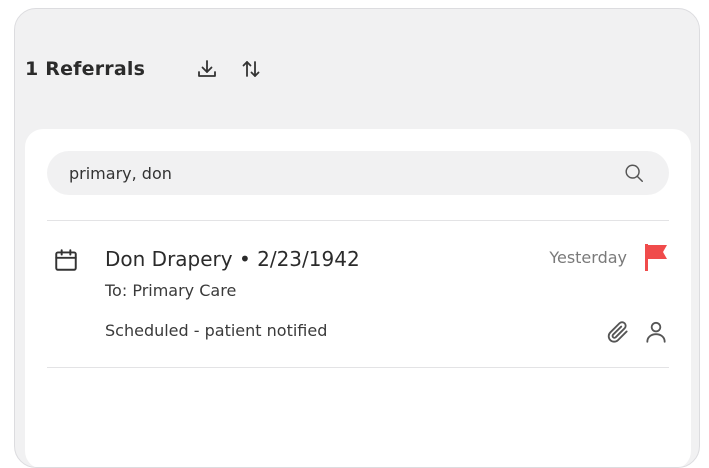 The image size is (709, 468). What do you see at coordinates (232, 259) in the screenshot?
I see `patient-name-dob: Don Drapery • 2/23/1942` at bounding box center [232, 259].